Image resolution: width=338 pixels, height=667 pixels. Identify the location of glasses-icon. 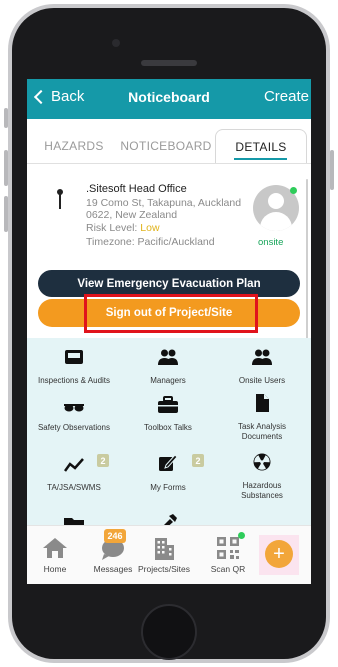
(74, 408).